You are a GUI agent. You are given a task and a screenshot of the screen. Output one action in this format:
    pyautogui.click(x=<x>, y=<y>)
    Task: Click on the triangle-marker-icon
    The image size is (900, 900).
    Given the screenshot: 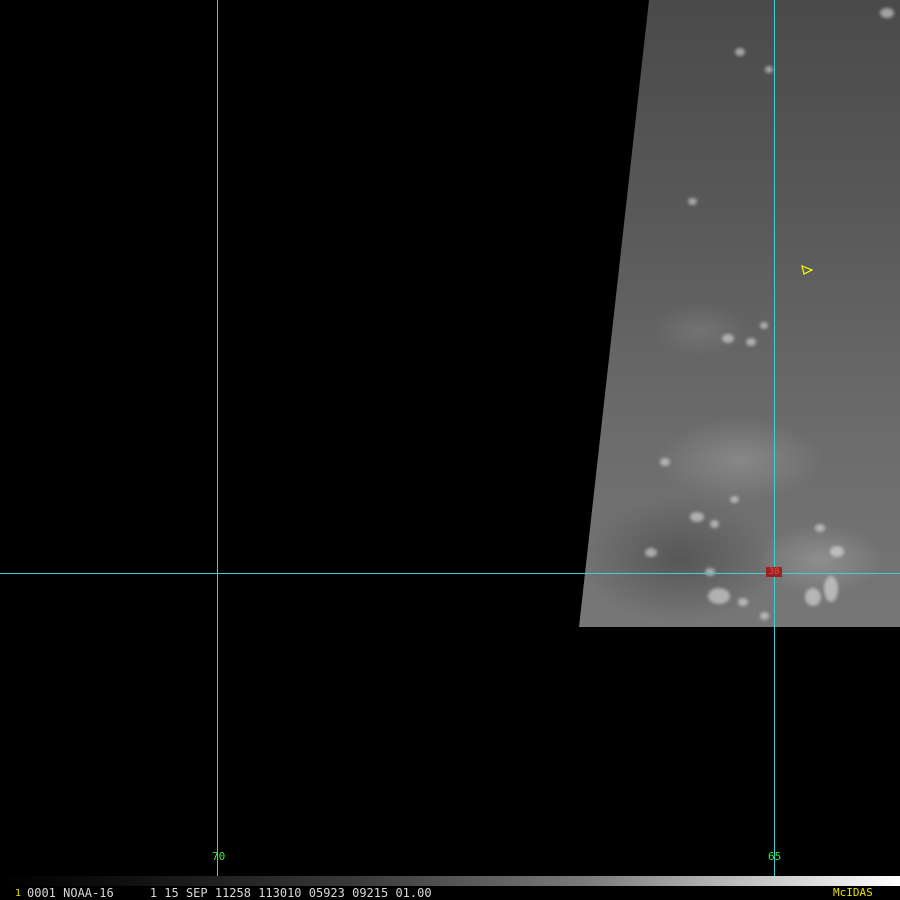 What is the action you would take?
    pyautogui.click(x=807, y=270)
    